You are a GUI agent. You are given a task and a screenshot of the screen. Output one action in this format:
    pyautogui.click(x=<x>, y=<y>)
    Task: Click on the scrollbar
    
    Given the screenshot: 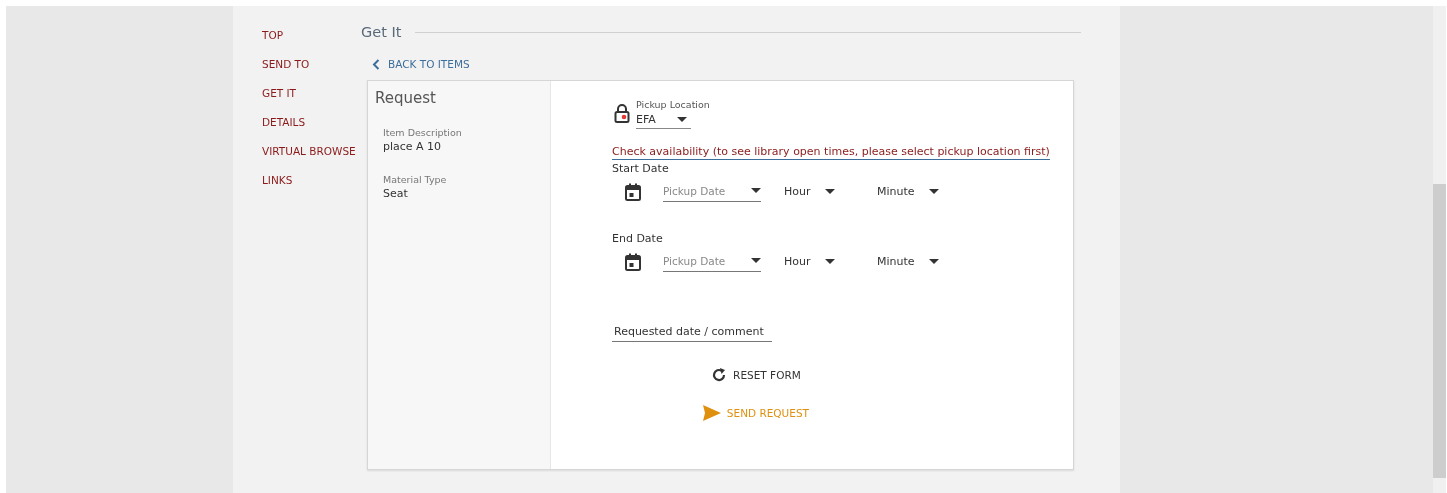 What is the action you would take?
    pyautogui.click(x=1439, y=249)
    